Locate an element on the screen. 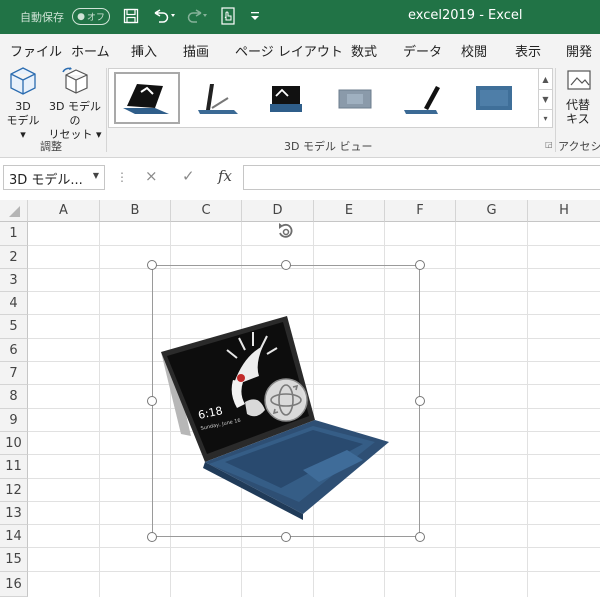 The image size is (600, 597). 3d-models-button: 3D モデル ▾ is located at coordinates (23, 104).